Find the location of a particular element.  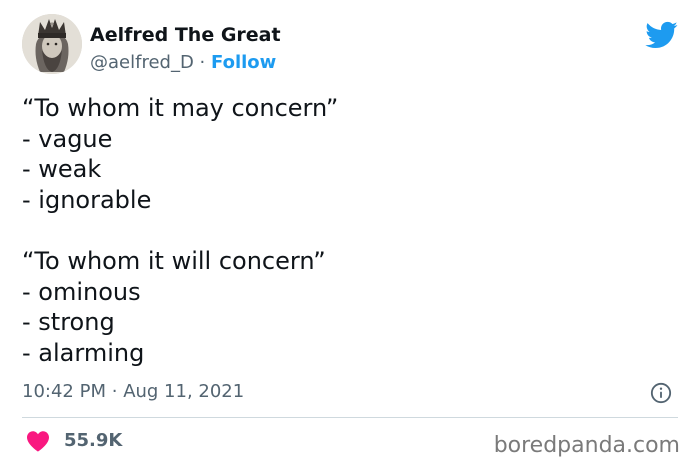

info-icon is located at coordinates (661, 393).